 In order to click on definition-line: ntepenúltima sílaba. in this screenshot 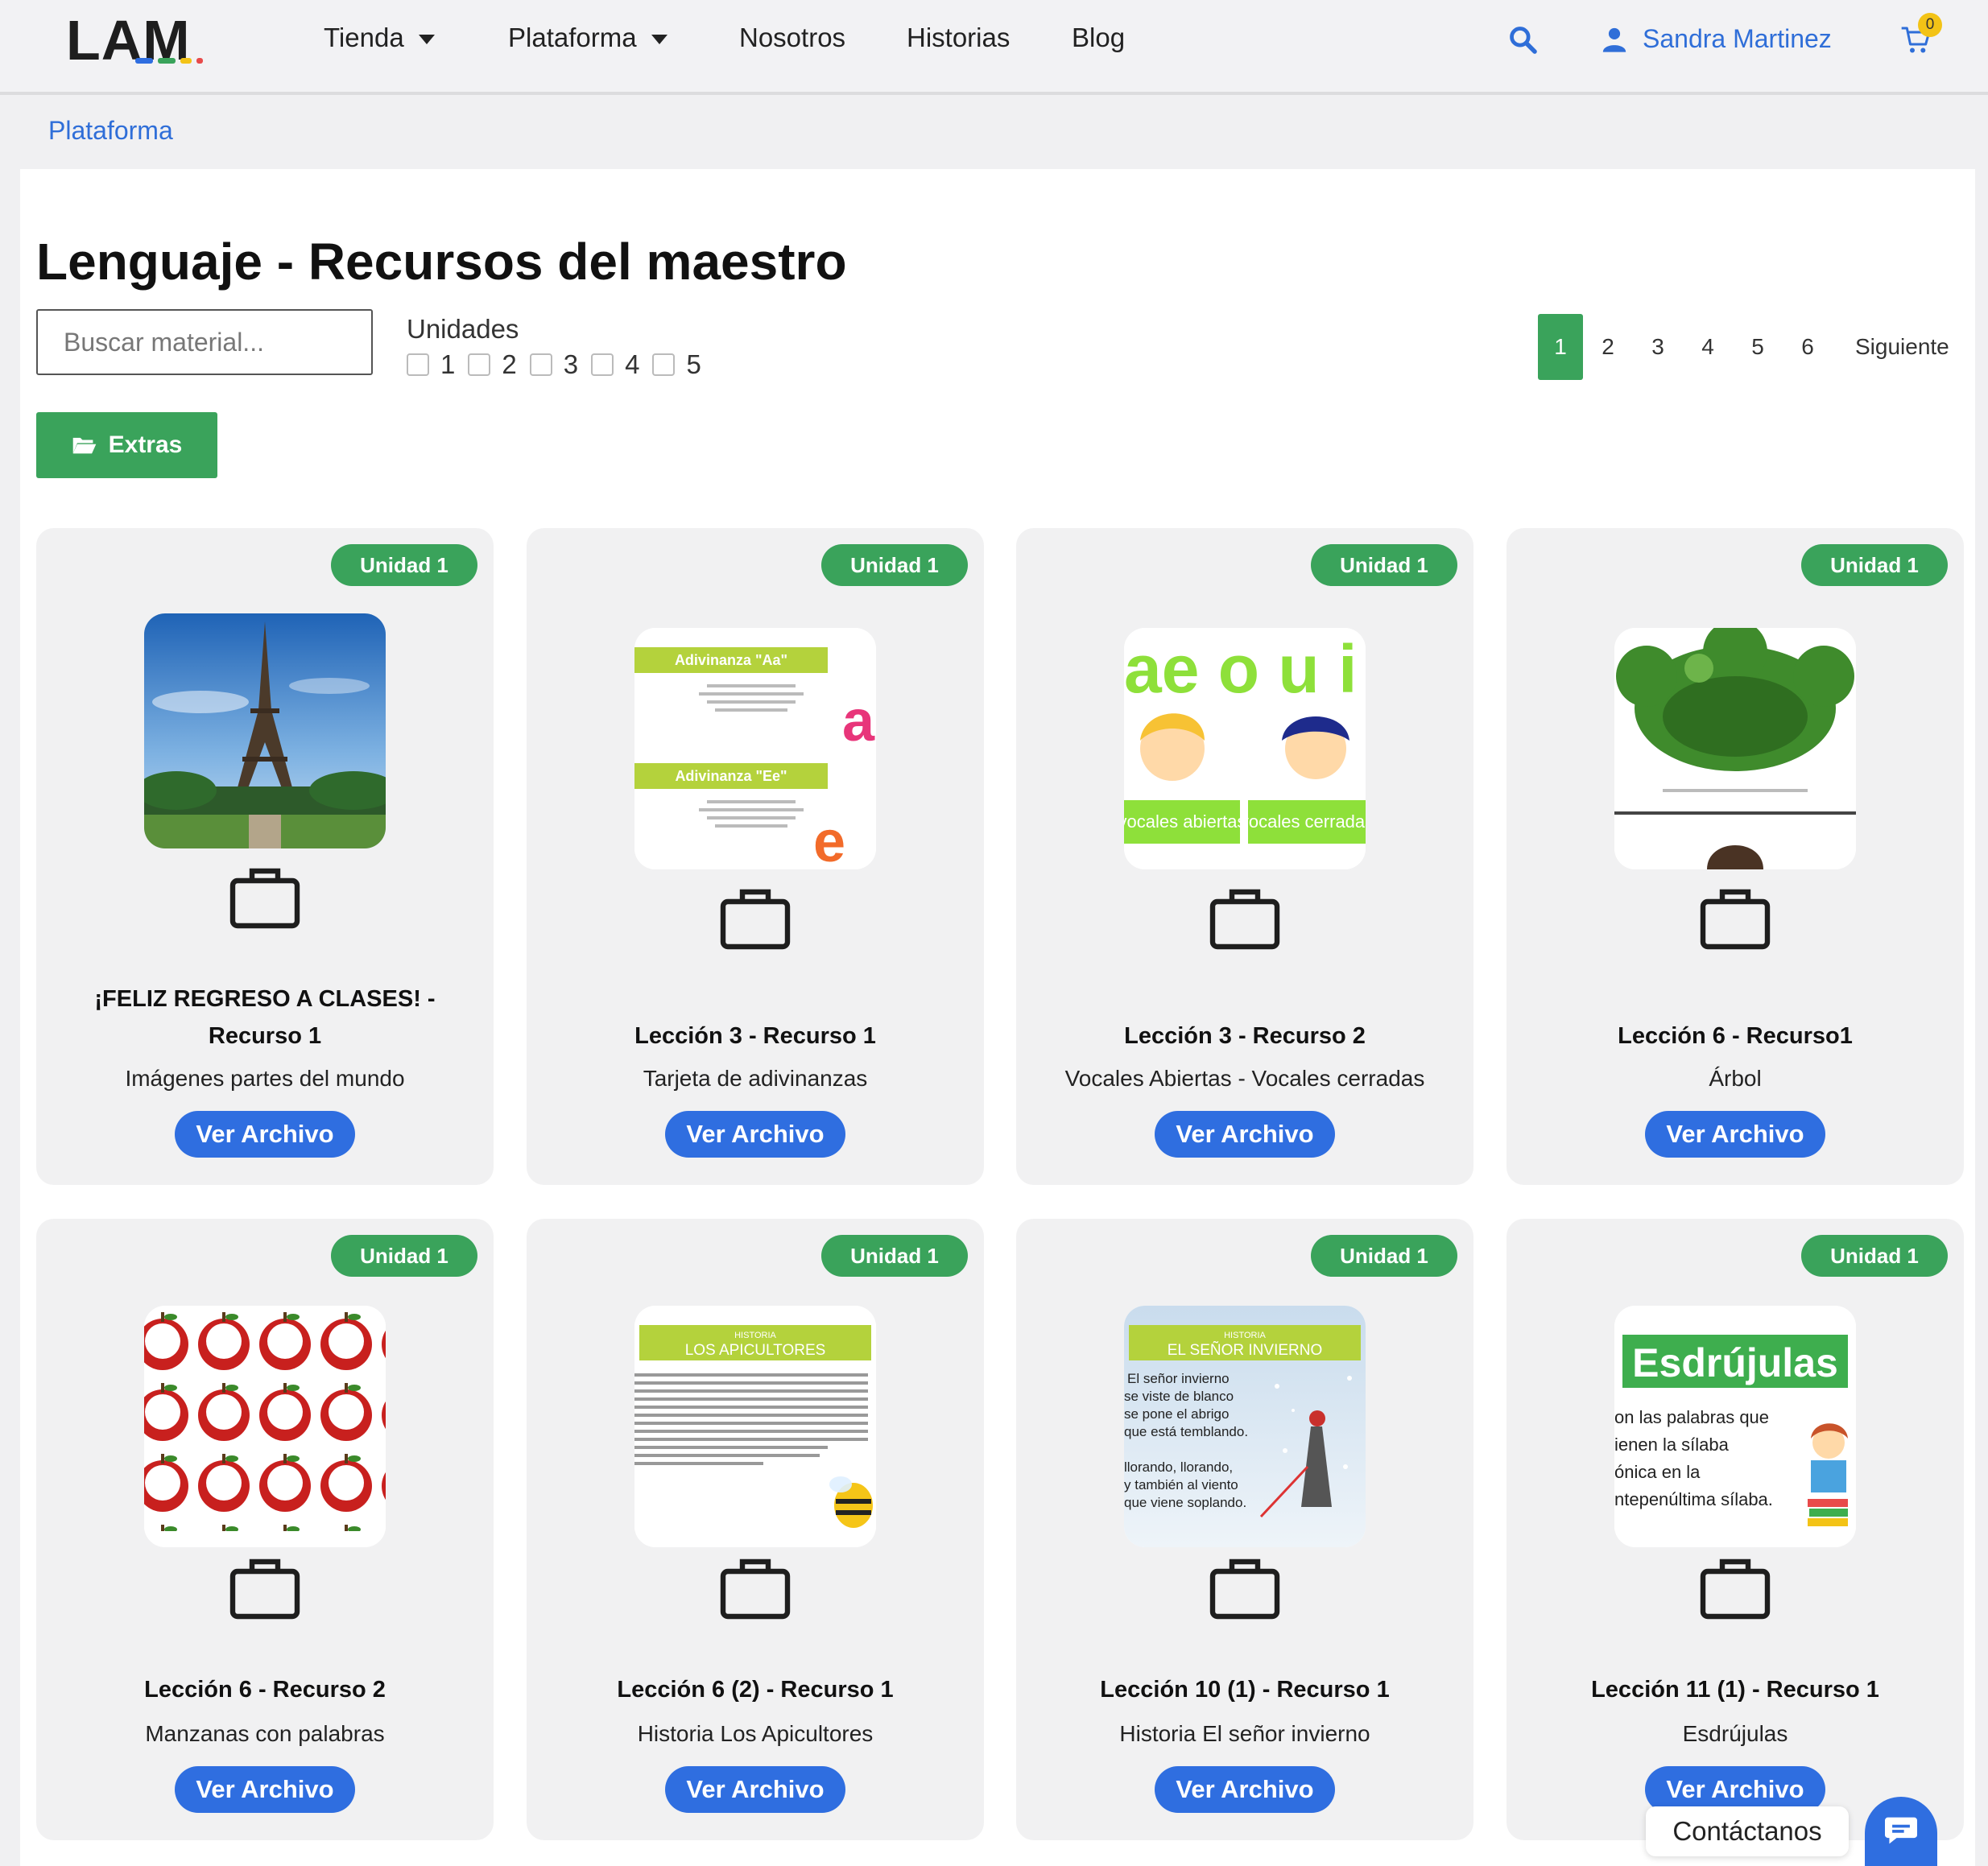, I will do `click(1693, 1499)`.